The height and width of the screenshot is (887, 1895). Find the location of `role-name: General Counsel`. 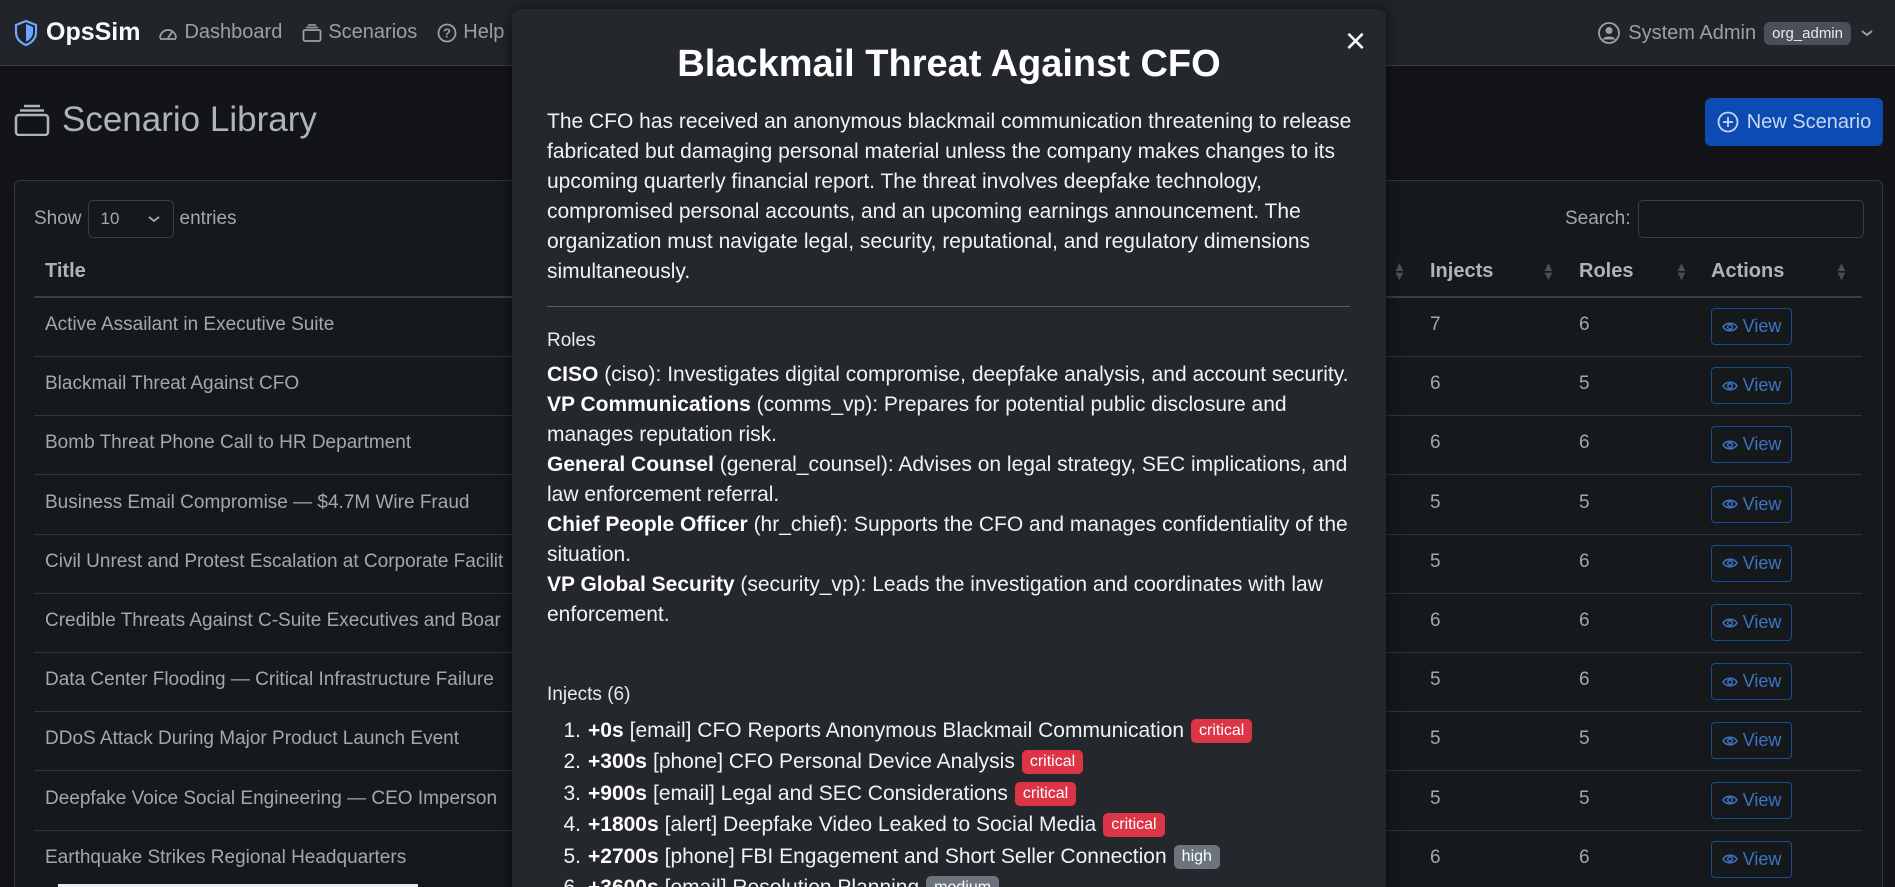

role-name: General Counsel is located at coordinates (630, 464).